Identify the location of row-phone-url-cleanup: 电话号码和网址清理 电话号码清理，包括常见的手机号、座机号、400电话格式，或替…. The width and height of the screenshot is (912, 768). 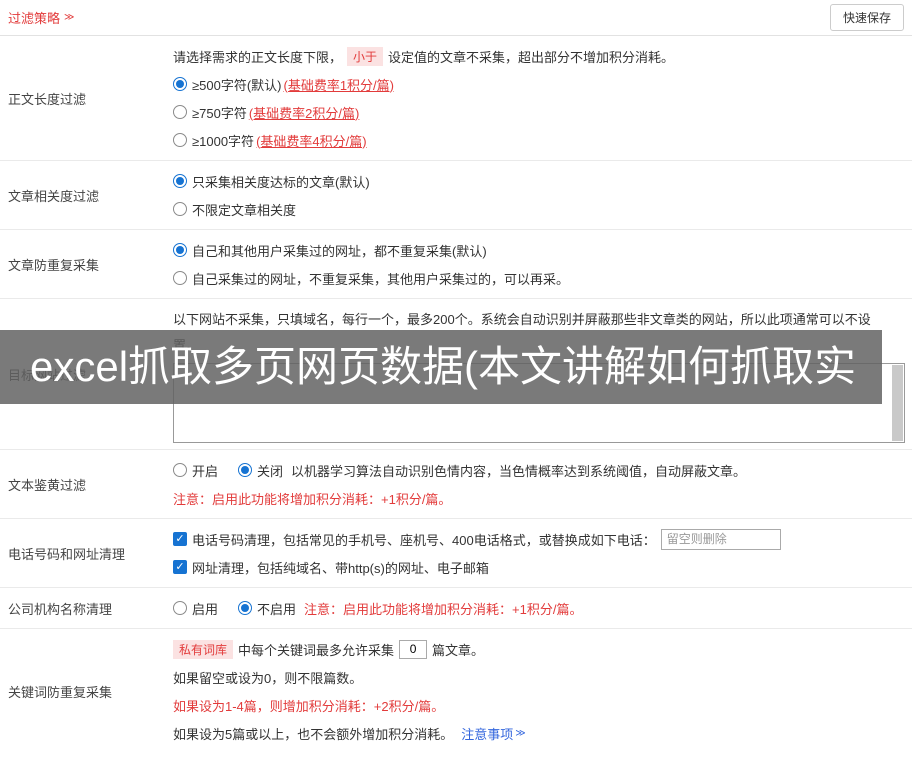
(456, 553).